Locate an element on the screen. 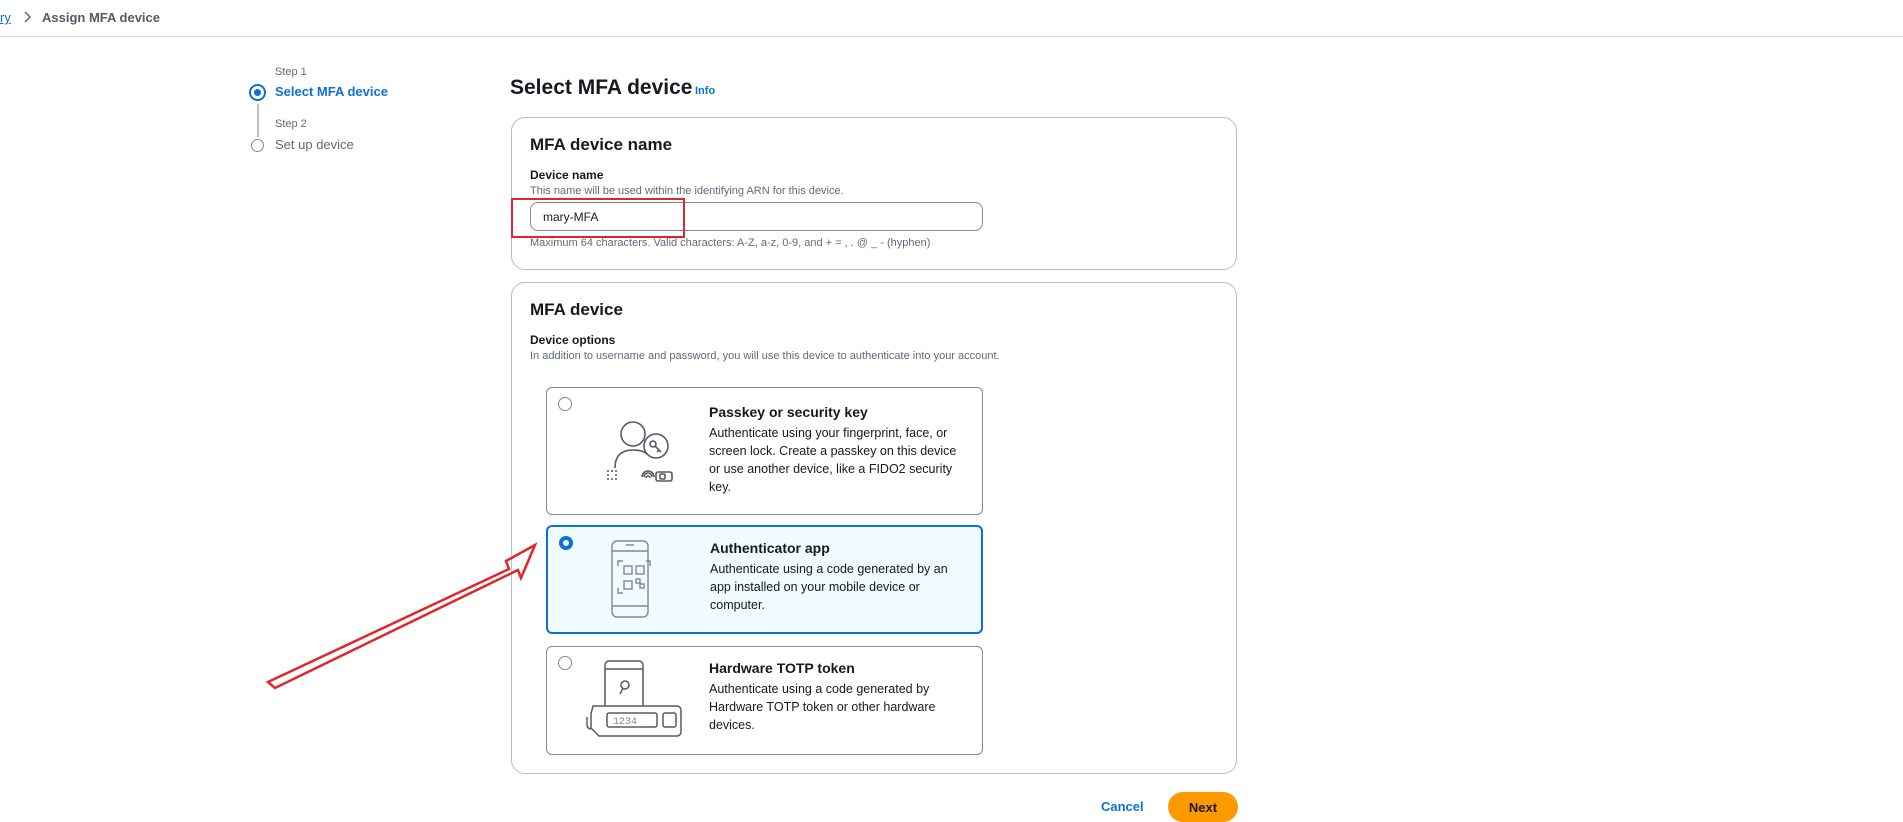 This screenshot has width=1903, height=822. breadcrumb-parent-link: ry is located at coordinates (5, 17).